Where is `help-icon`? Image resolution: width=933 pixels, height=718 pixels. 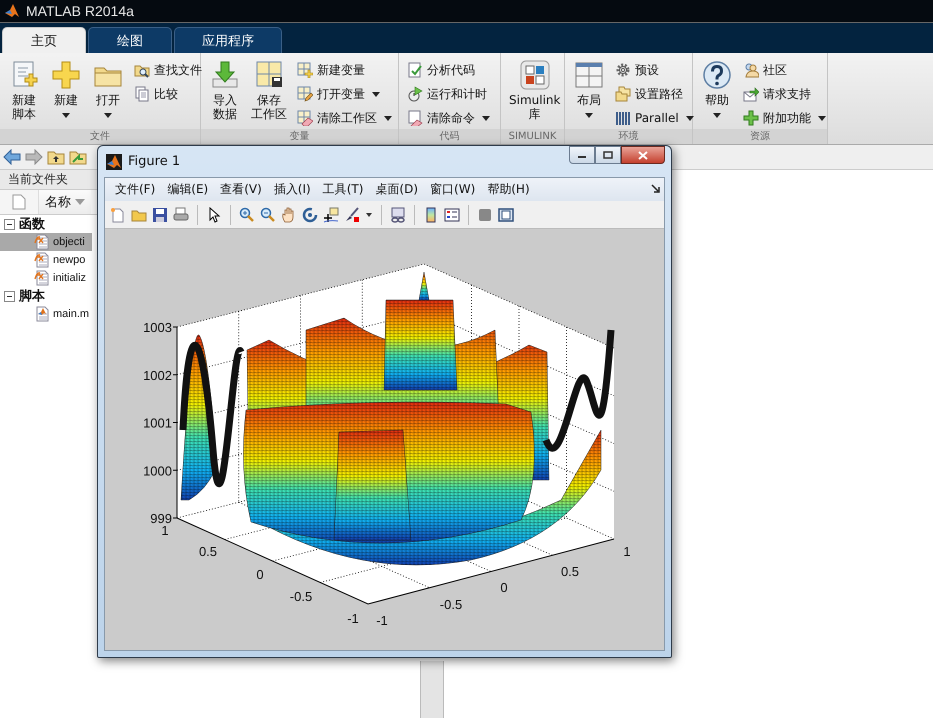
help-icon is located at coordinates (717, 75).